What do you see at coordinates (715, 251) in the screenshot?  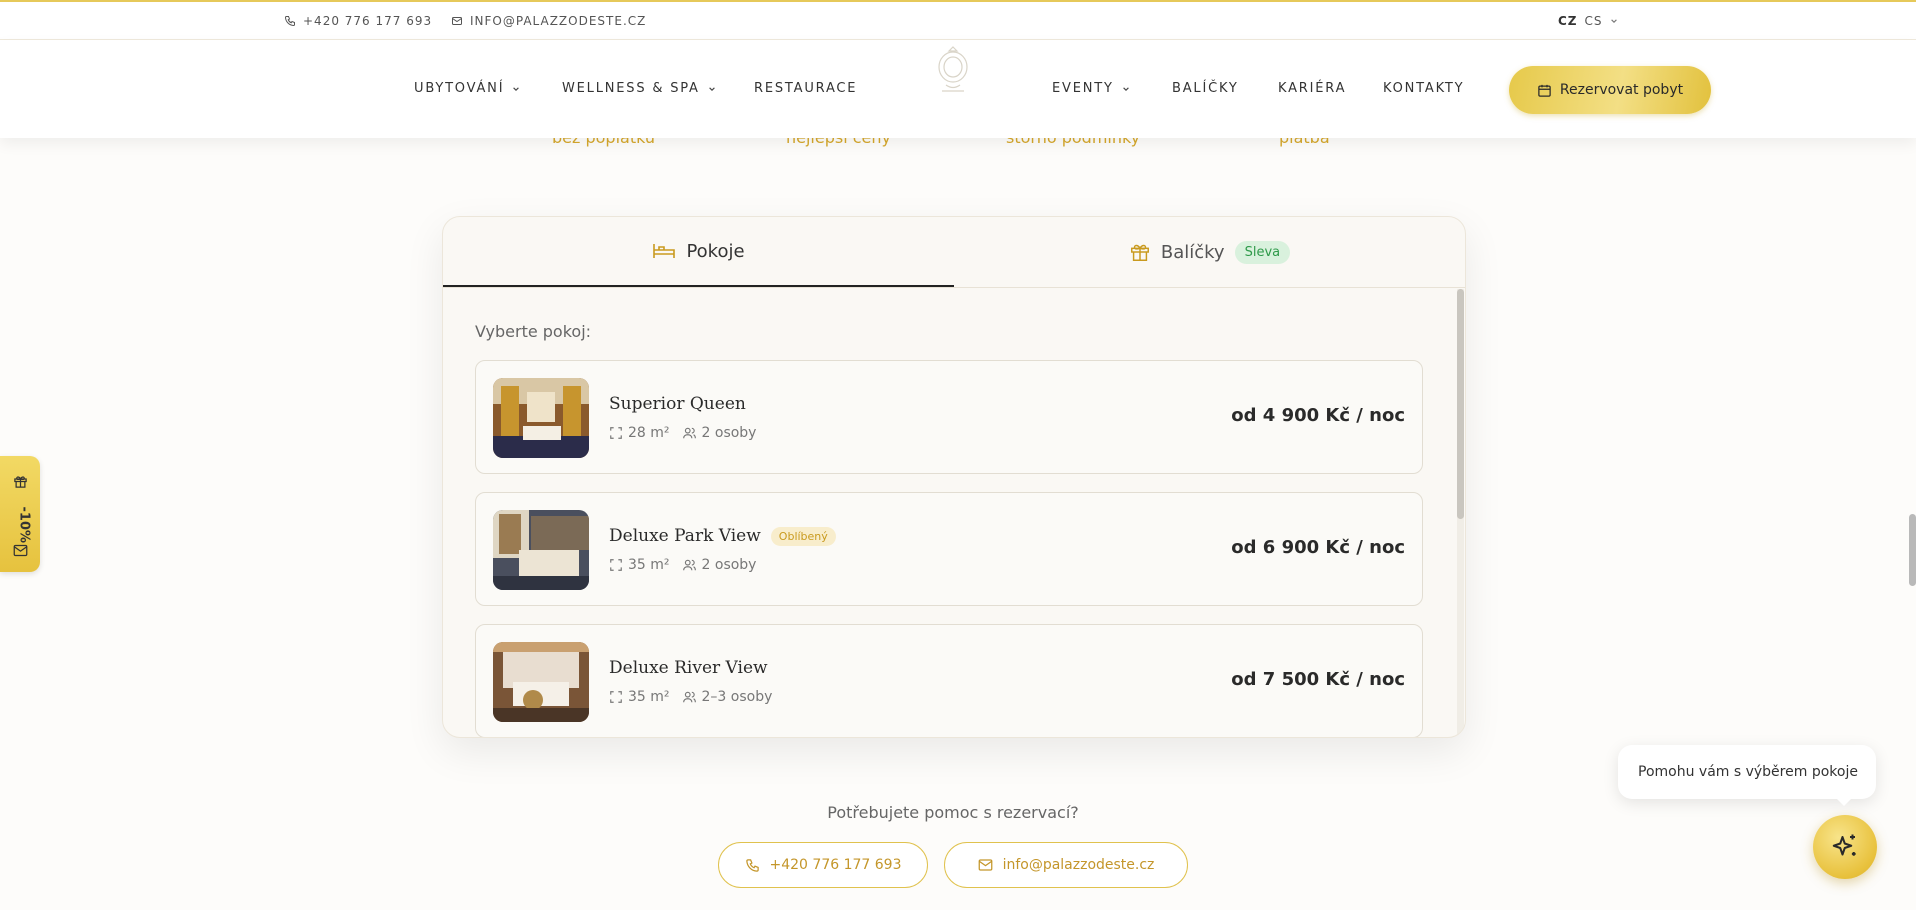 I see `tab-rooms-label: Pokoje` at bounding box center [715, 251].